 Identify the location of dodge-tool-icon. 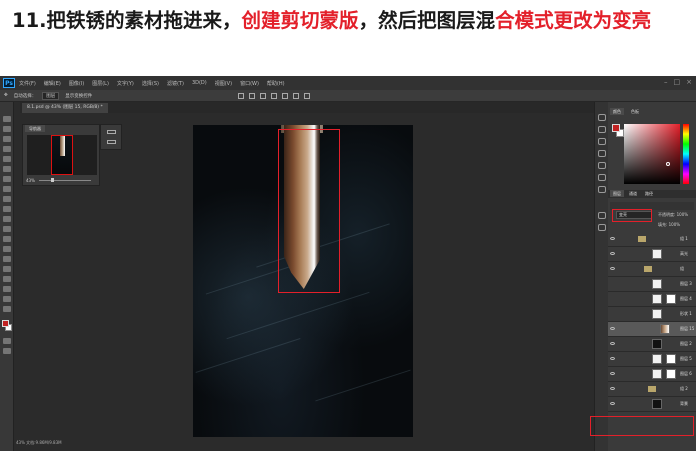
(7, 249).